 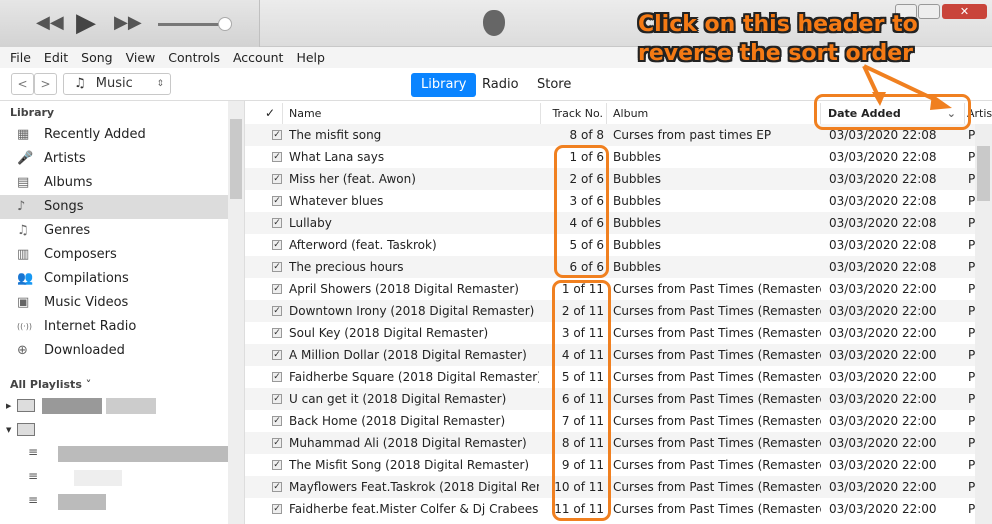 I want to click on header-check: ✓, so click(x=274, y=113).